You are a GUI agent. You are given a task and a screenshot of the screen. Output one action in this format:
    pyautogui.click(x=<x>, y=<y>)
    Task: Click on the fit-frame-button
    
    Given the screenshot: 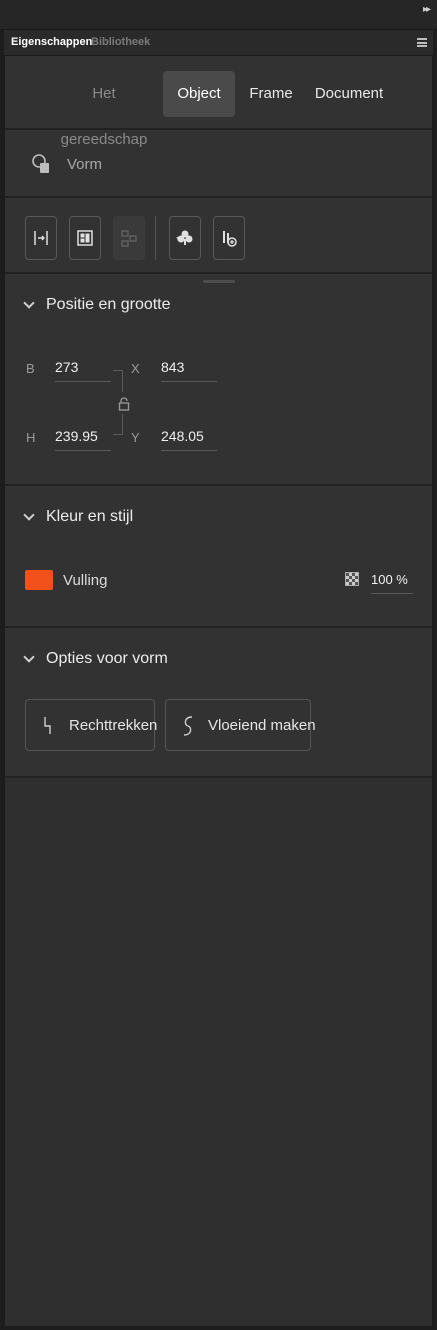 What is the action you would take?
    pyautogui.click(x=41, y=238)
    